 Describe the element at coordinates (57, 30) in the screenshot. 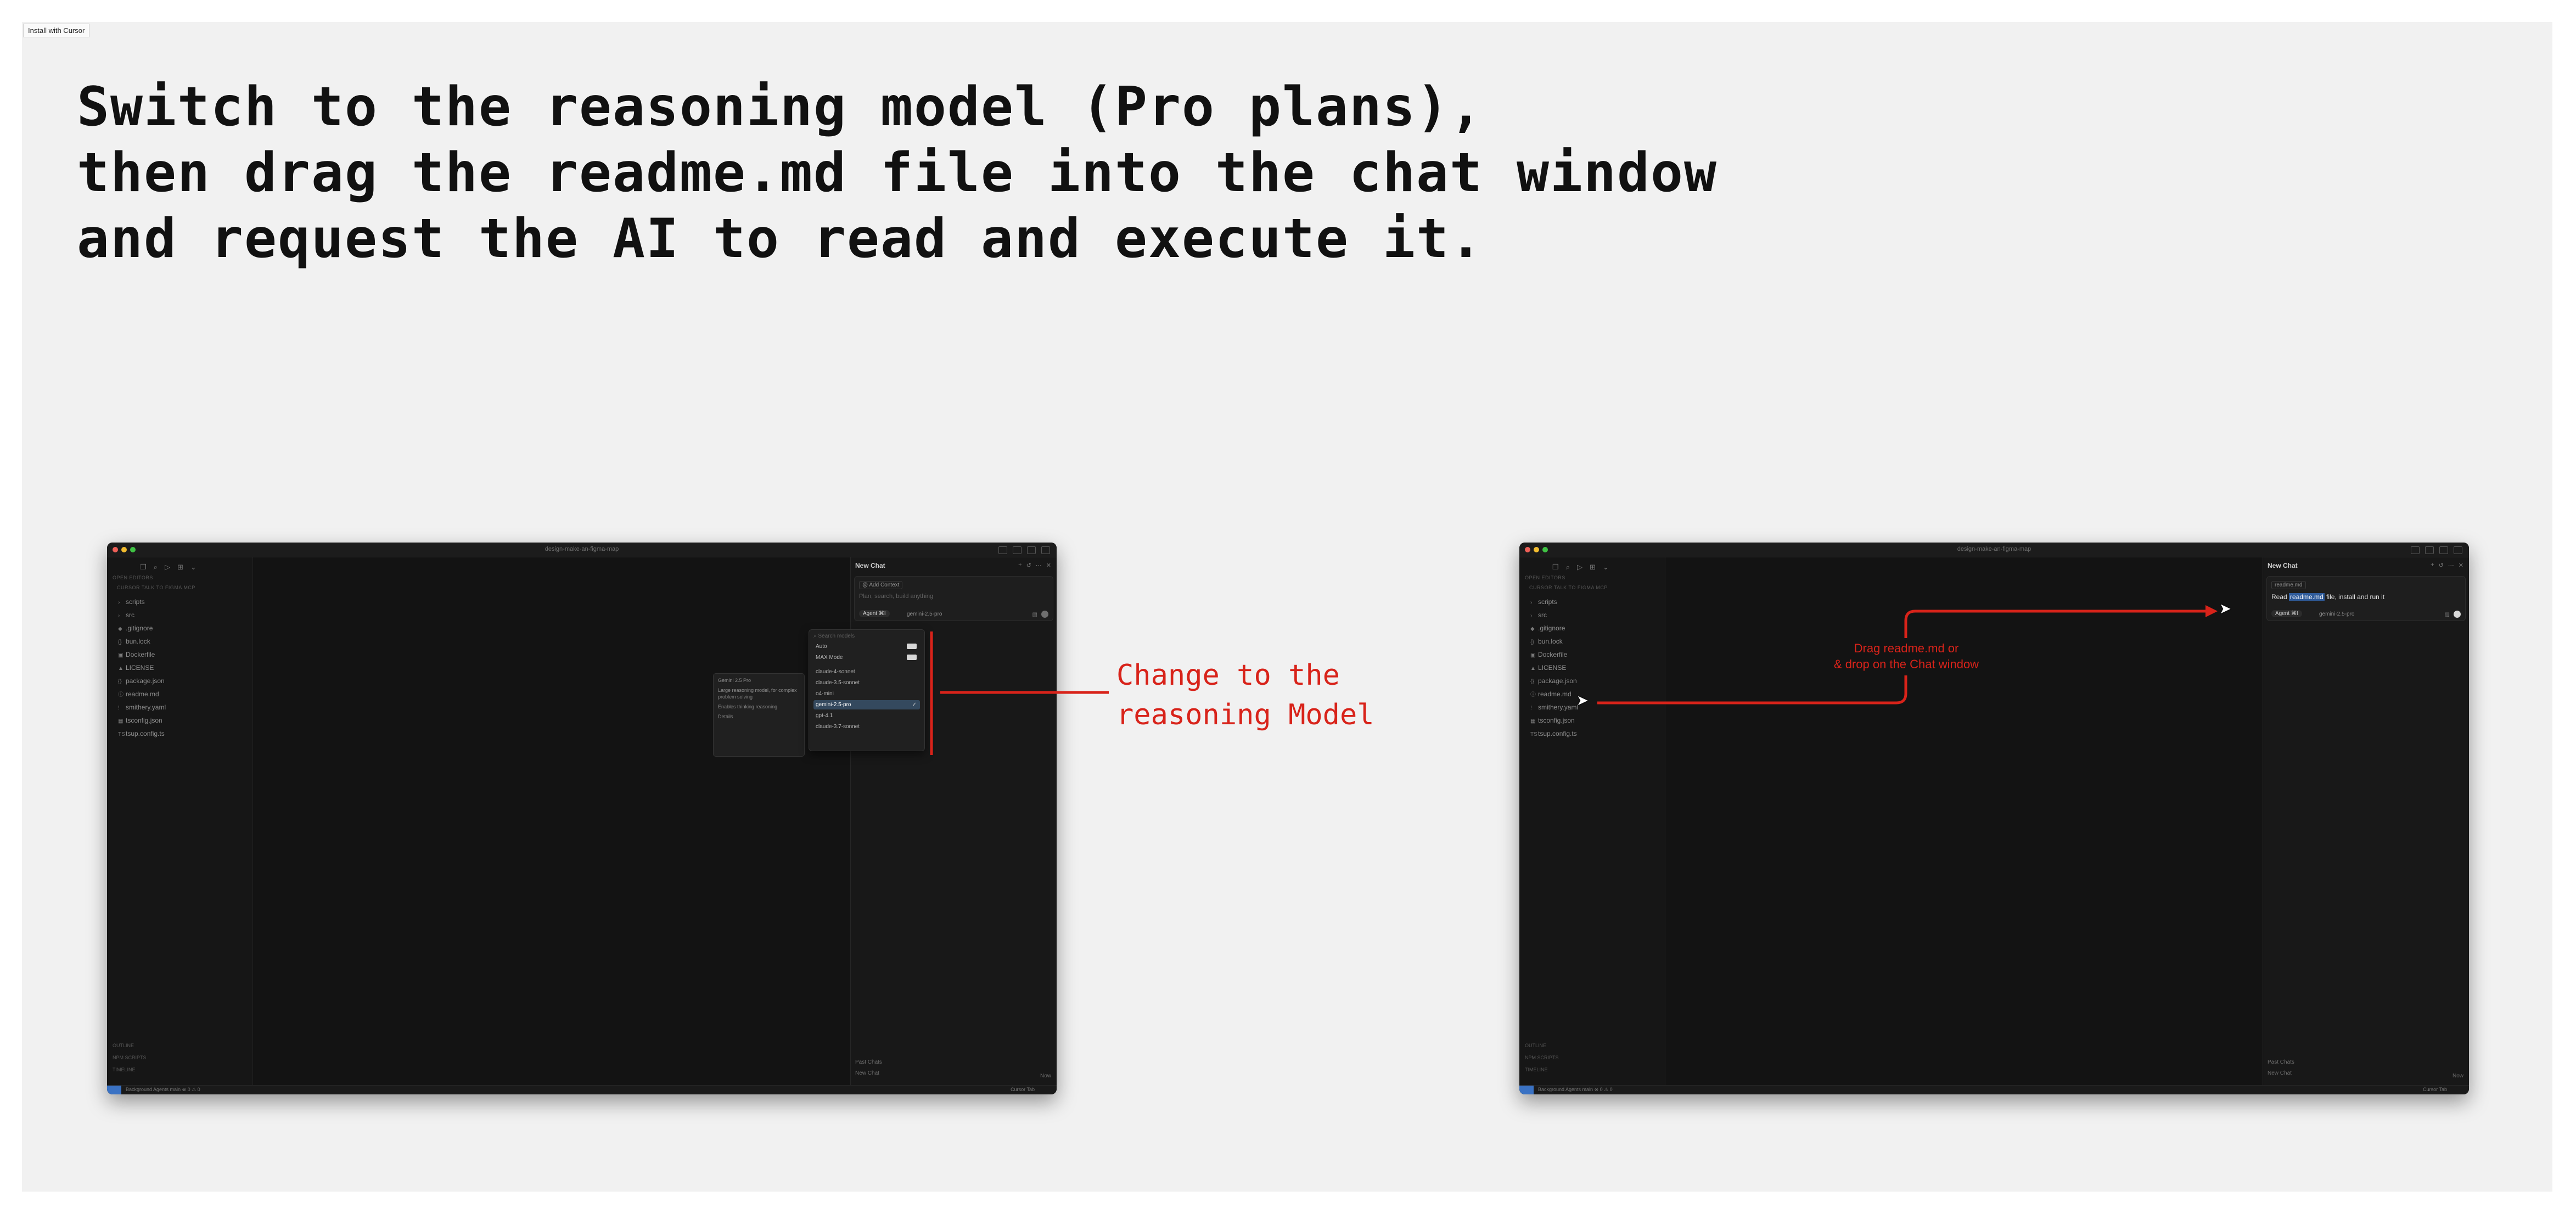

I see `install-with-cursor-tag: Install with Cursor` at that location.